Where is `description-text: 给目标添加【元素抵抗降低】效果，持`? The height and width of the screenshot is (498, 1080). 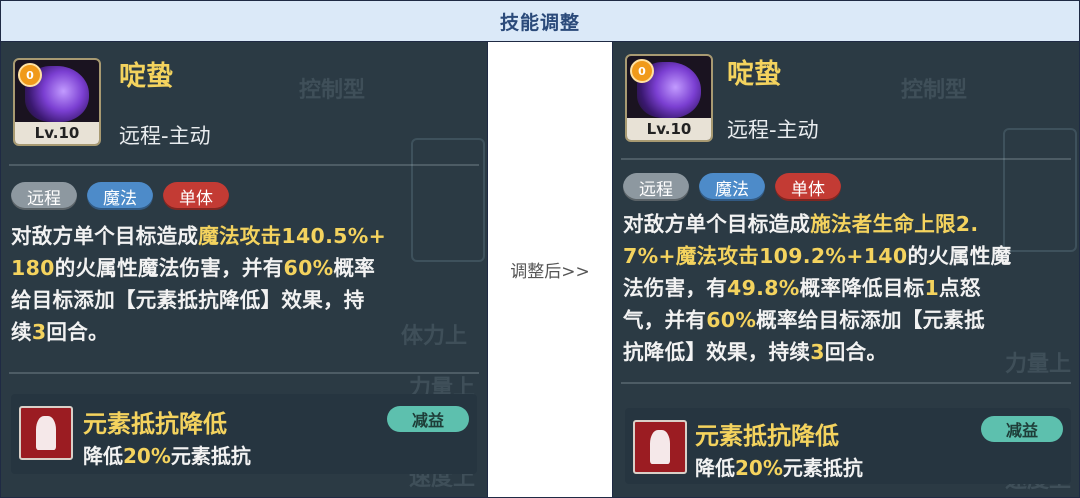
description-text: 给目标添加【元素抵抗降低】效果，持 is located at coordinates (188, 300).